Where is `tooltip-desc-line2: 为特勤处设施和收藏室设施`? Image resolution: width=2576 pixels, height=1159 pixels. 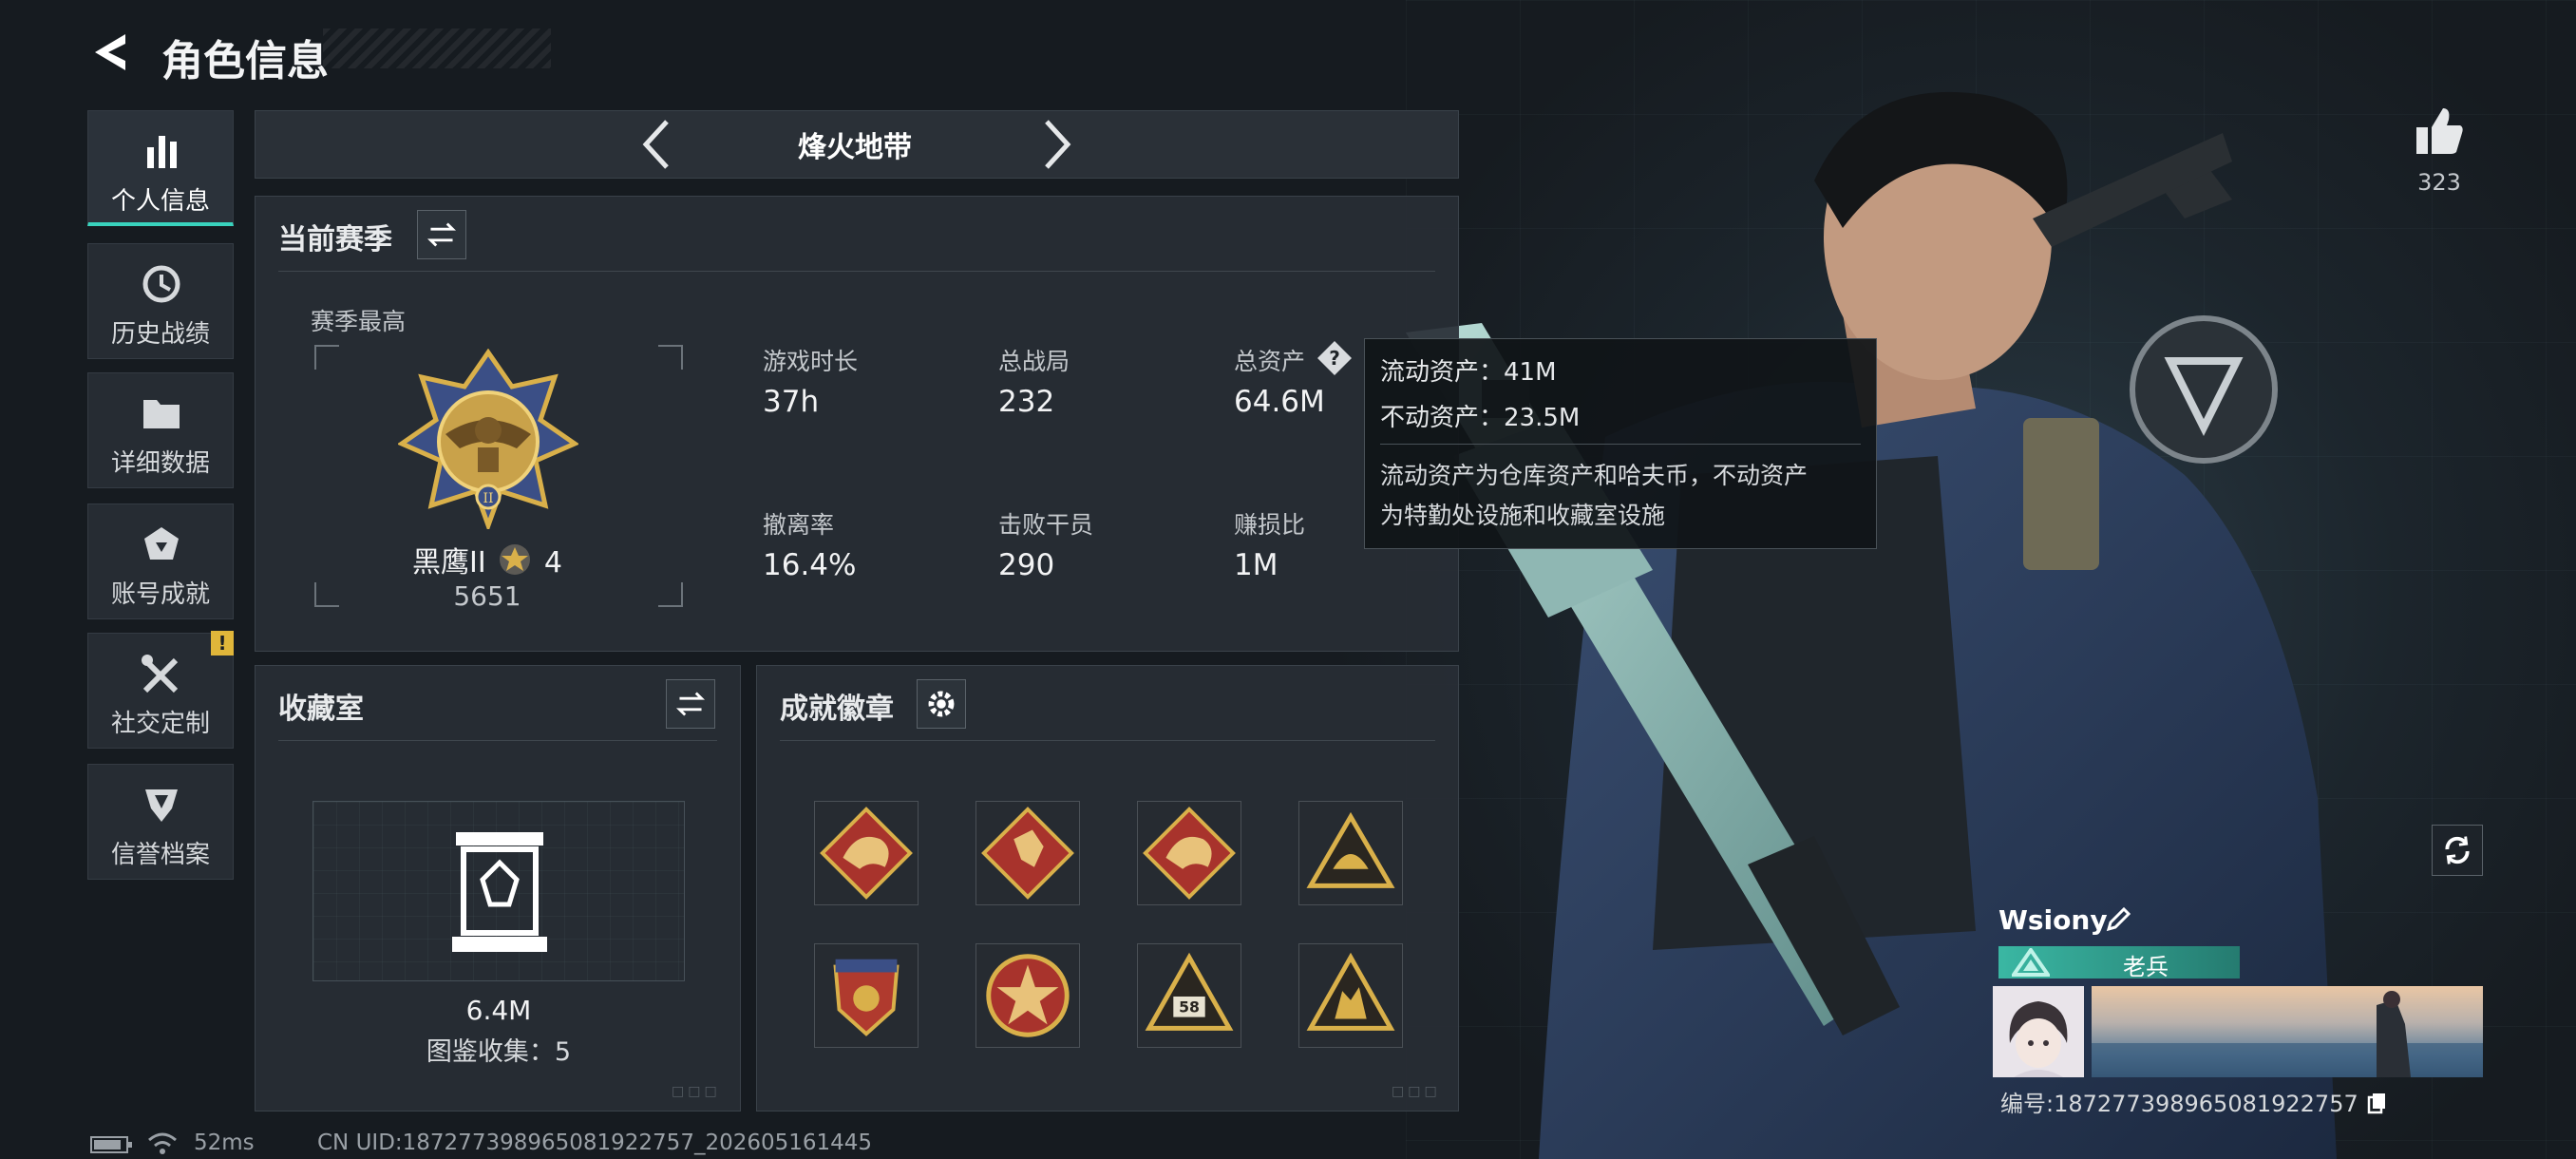
tooltip-desc-line2: 为特勤处设施和收藏室设施 is located at coordinates (1523, 515).